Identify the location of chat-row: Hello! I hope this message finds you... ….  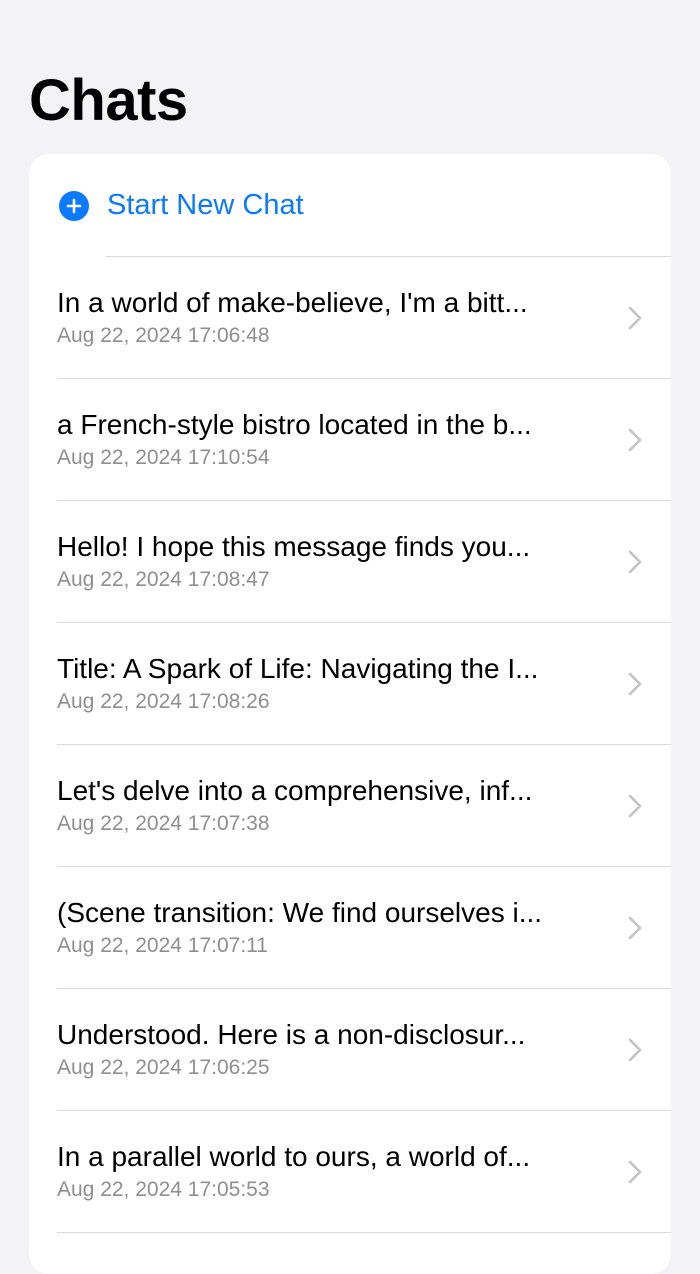
(350, 562).